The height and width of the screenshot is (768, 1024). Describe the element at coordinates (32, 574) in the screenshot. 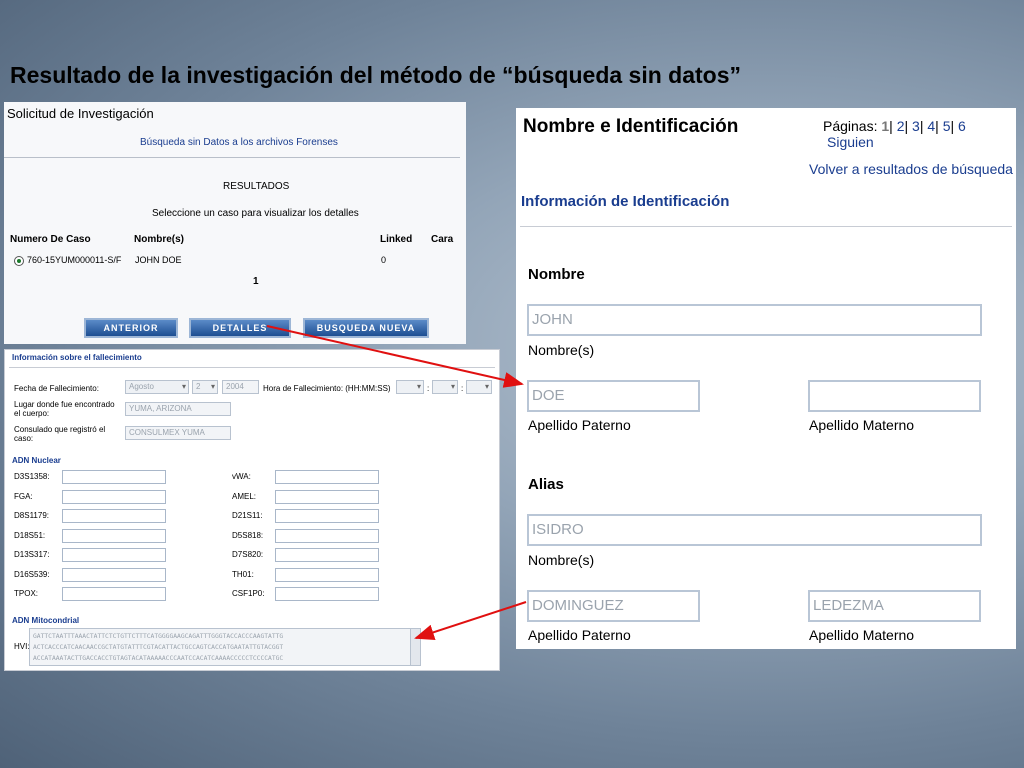

I see `marker-label: D16S539:` at that location.